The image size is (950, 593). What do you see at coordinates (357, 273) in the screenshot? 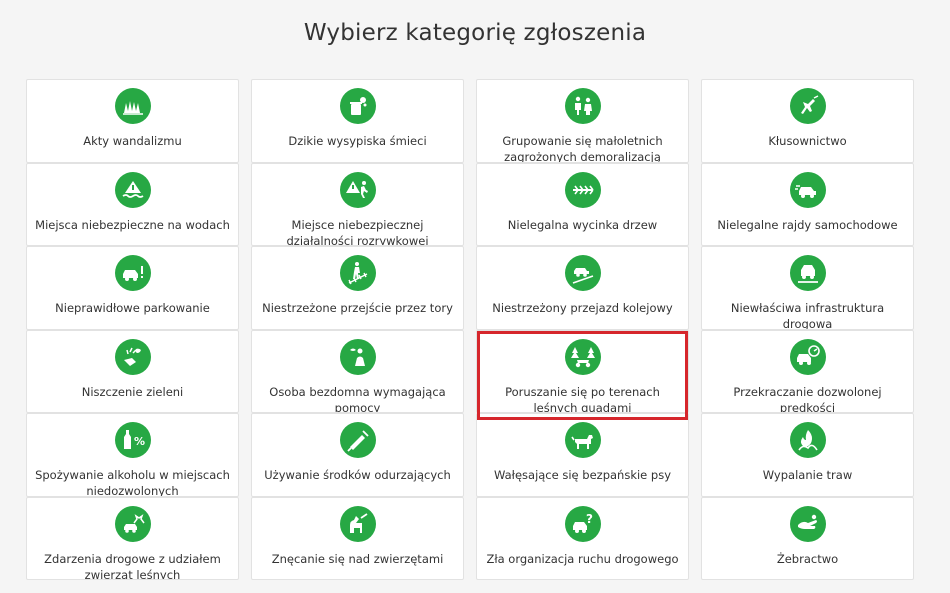
I see `rail-crossing-walk-icon` at bounding box center [357, 273].